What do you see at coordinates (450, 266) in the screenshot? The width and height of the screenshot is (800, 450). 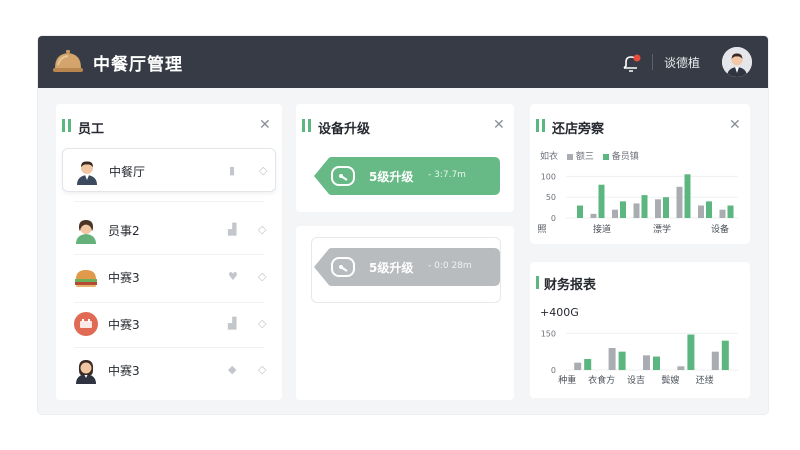 I see `upgrade-time: - 0:0 28m` at bounding box center [450, 266].